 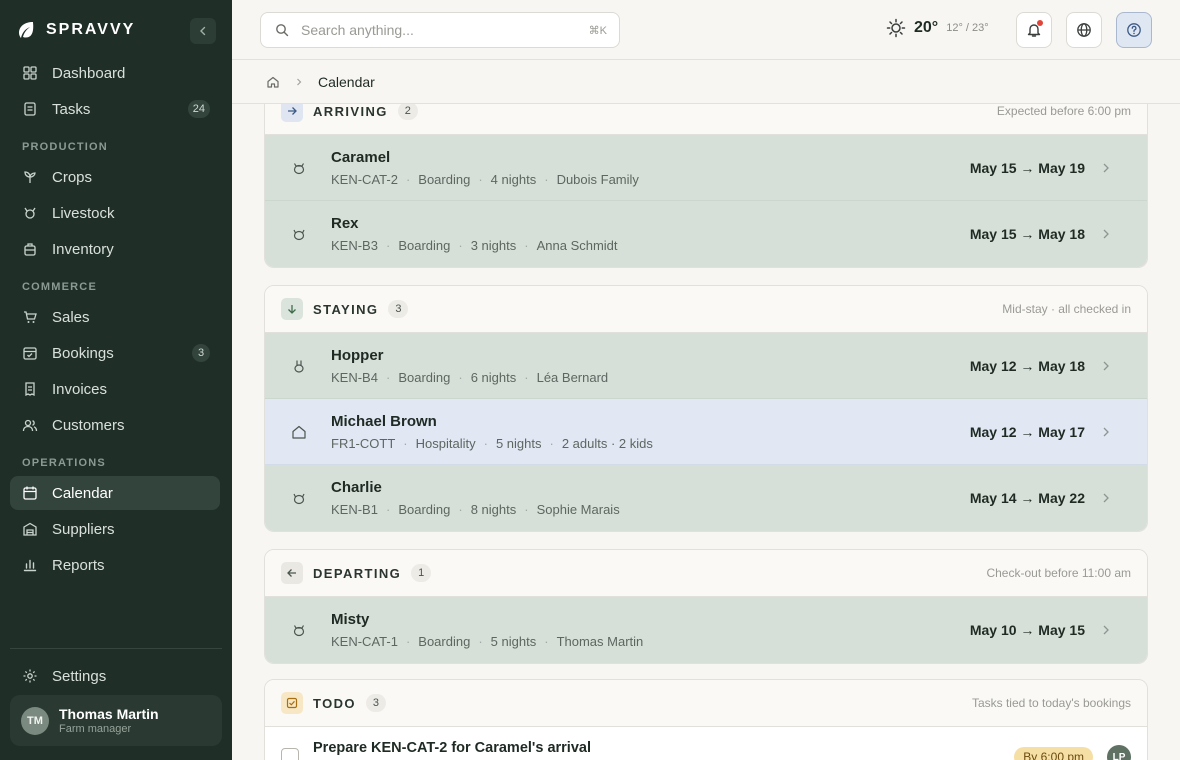 I want to click on booking-dates: May 15 → May 18, so click(x=1027, y=234).